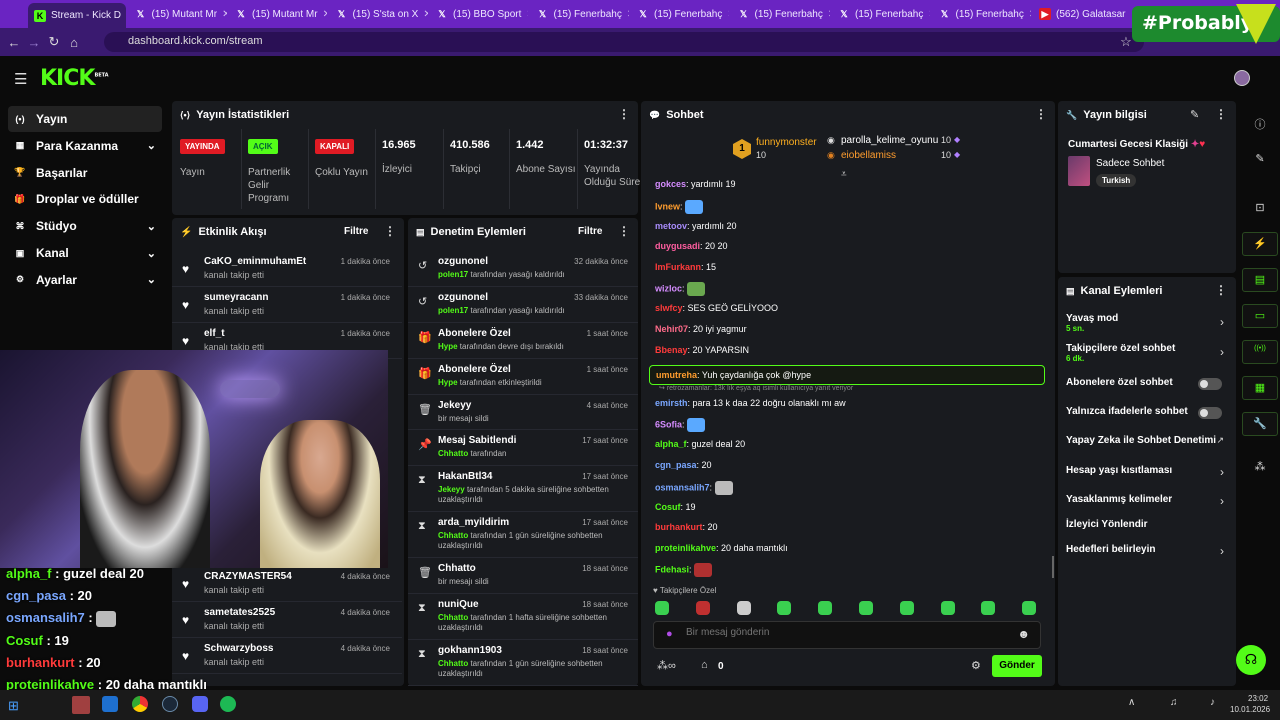  Describe the element at coordinates (684, 570) in the screenshot. I see `chat-message: Fdehasi:` at that location.